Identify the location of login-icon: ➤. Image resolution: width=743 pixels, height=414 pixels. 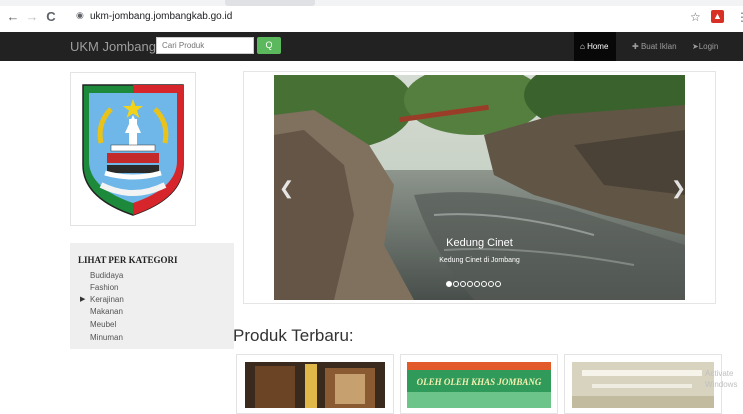
(695, 46).